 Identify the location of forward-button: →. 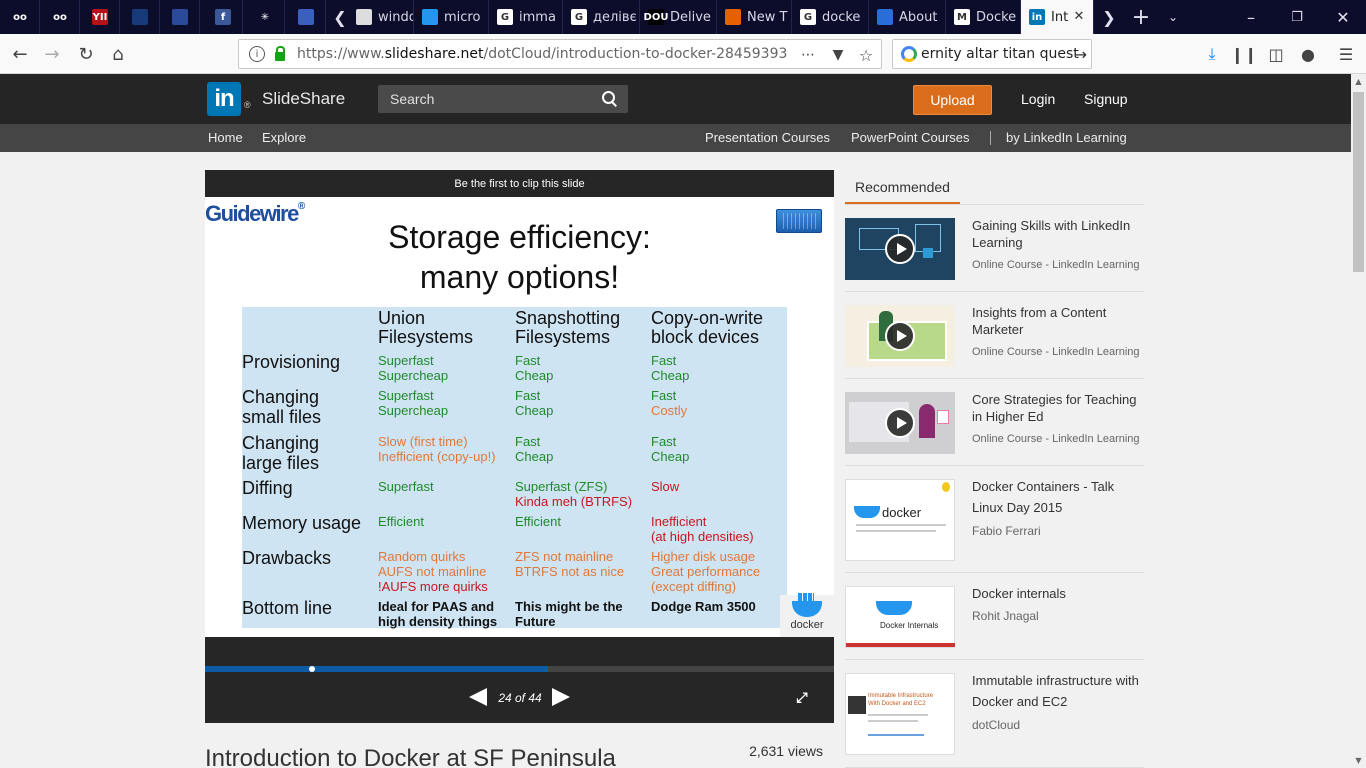
(52, 54).